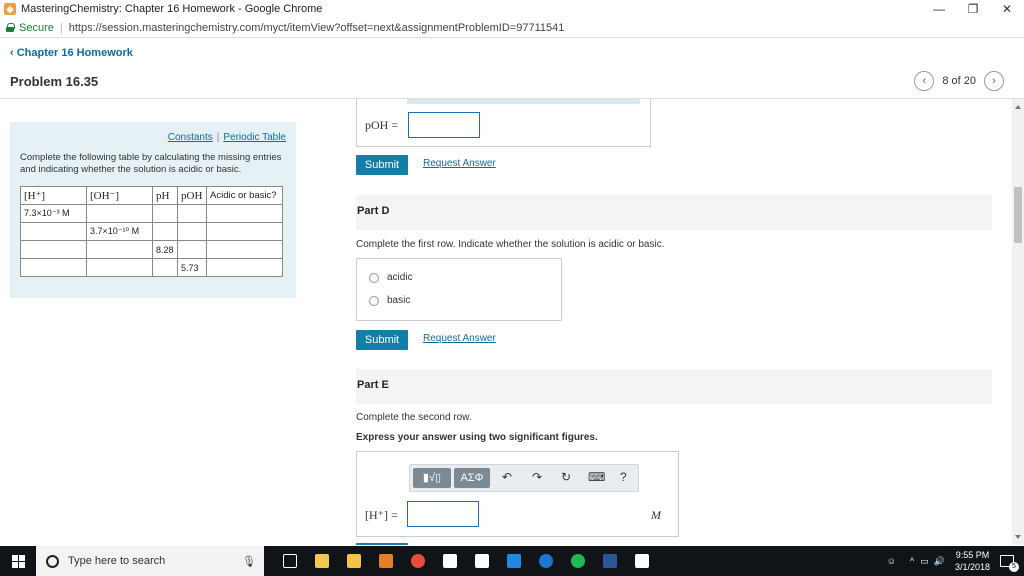 The height and width of the screenshot is (576, 1024). What do you see at coordinates (354, 561) in the screenshot?
I see `store-icon` at bounding box center [354, 561].